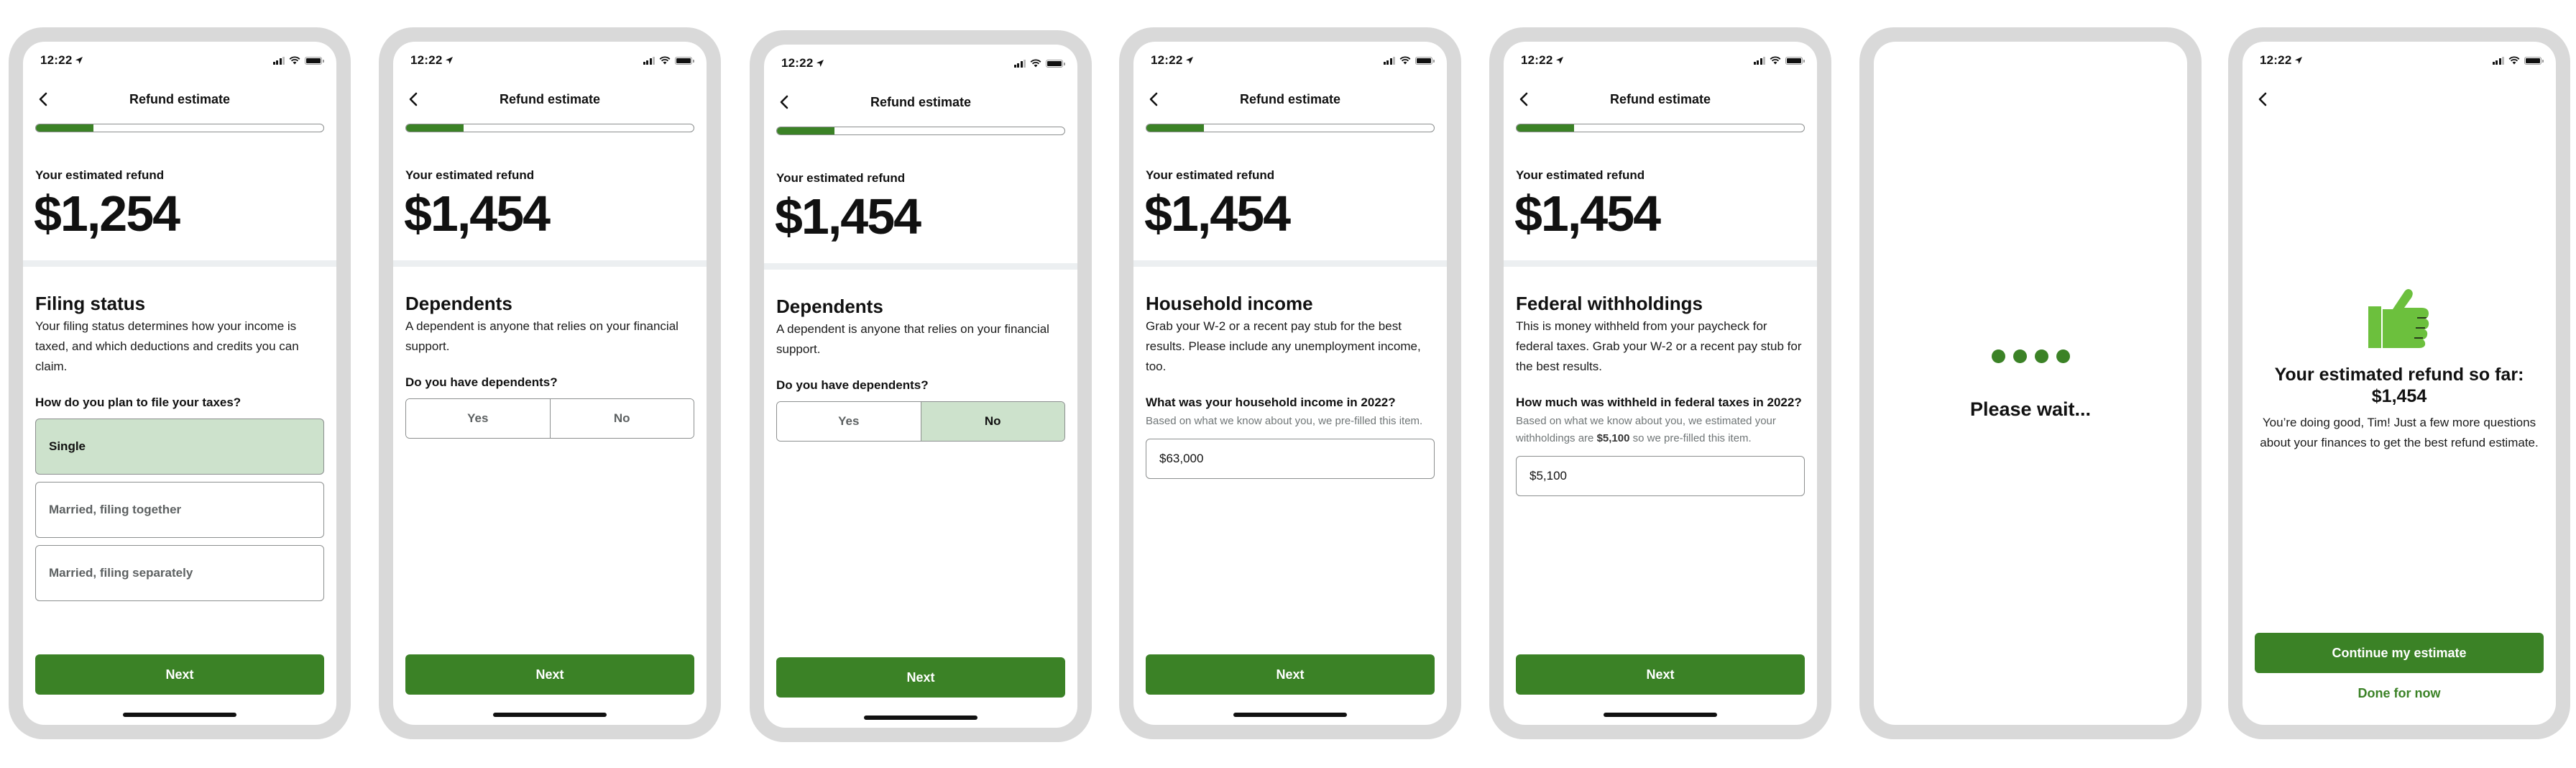 Image resolution: width=2576 pixels, height=768 pixels. I want to click on federal-withholding-input, so click(1660, 476).